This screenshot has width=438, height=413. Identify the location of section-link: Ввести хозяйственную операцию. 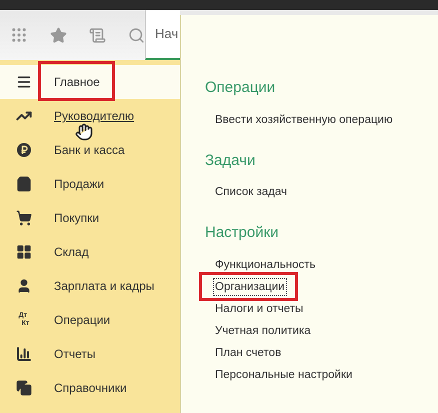
(304, 120).